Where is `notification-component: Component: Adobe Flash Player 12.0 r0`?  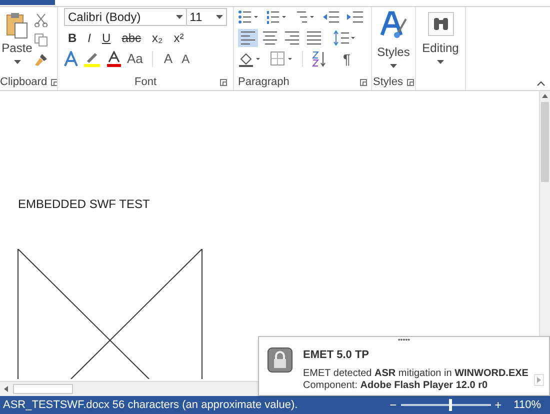 notification-component: Component: Adobe Flash Player 12.0 r0 is located at coordinates (396, 386).